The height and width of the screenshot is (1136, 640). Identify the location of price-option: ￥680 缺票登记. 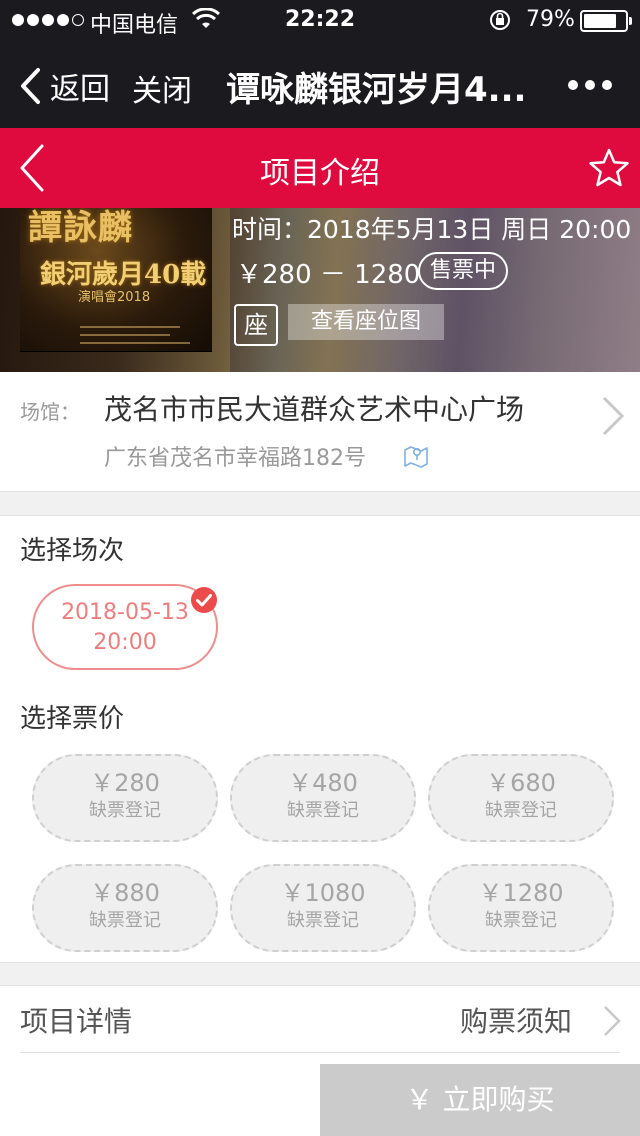
(521, 798).